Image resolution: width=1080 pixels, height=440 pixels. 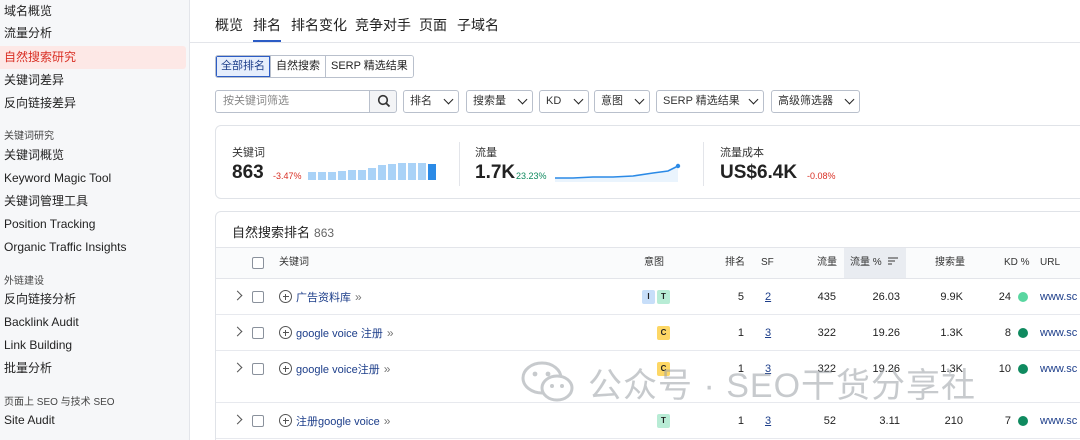 What do you see at coordinates (564, 101) in the screenshot?
I see `kd-filter-dropdown: KD` at bounding box center [564, 101].